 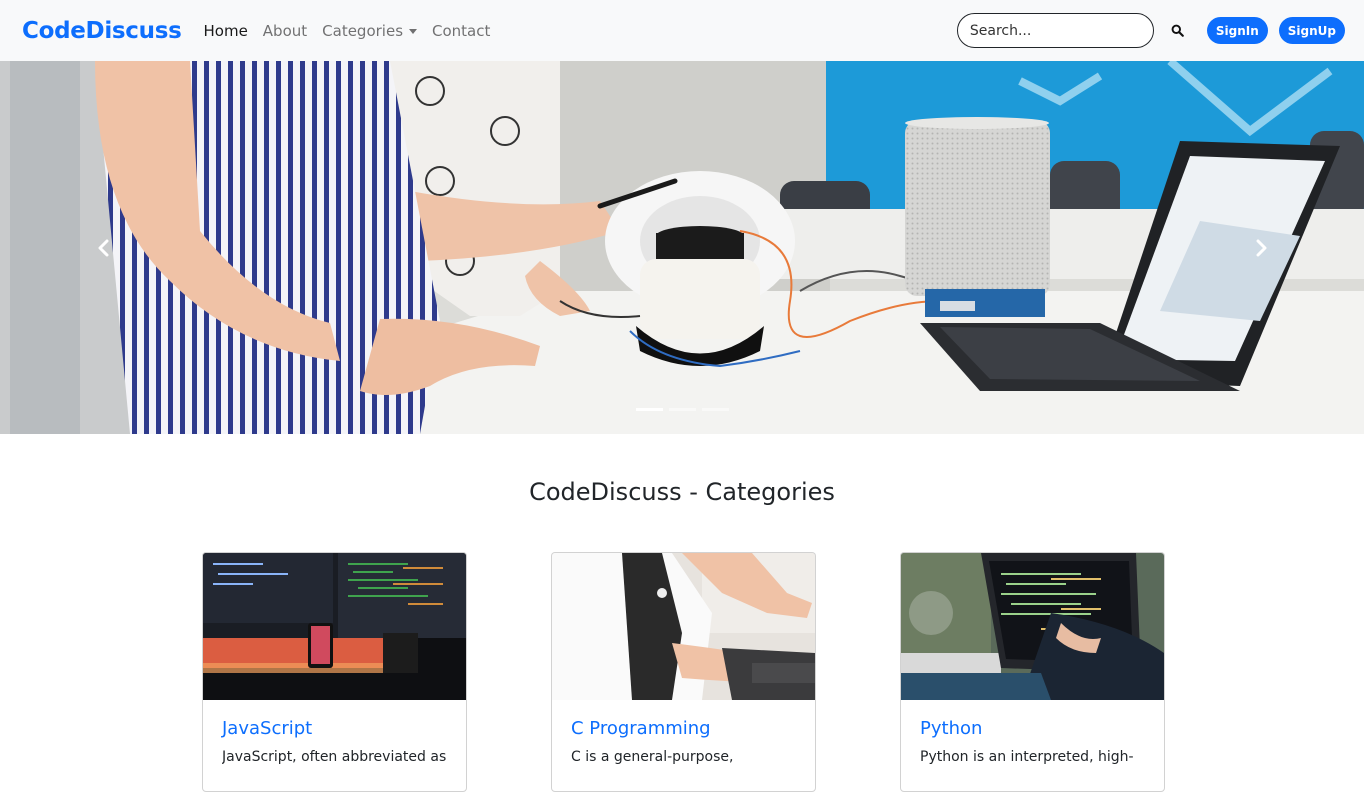 I want to click on caret-down-icon, so click(x=413, y=31).